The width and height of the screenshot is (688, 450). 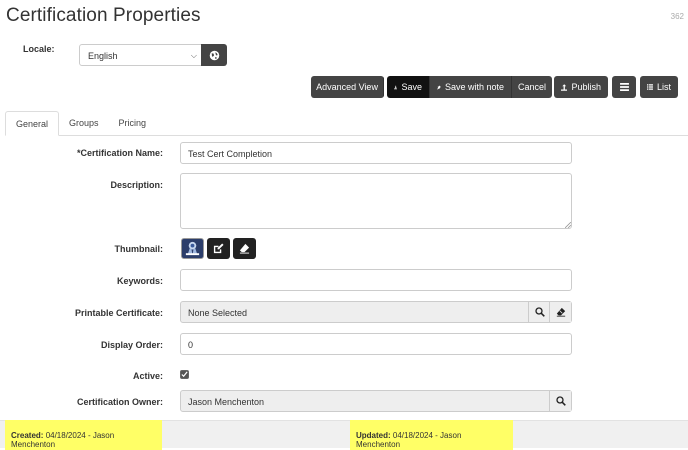 I want to click on thumbnail-edit-button, so click(x=218, y=248).